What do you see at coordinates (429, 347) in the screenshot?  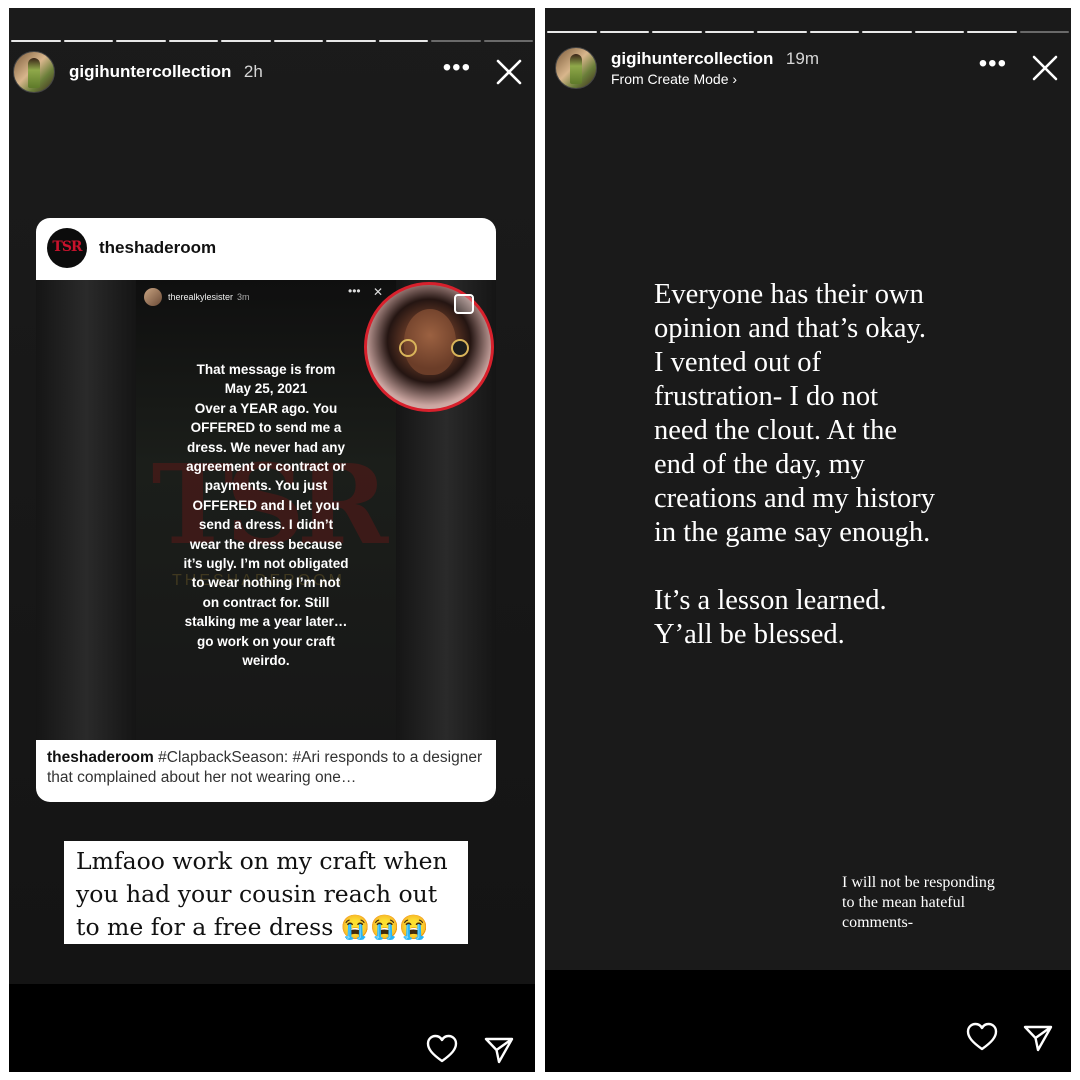 I see `portrait-photo` at bounding box center [429, 347].